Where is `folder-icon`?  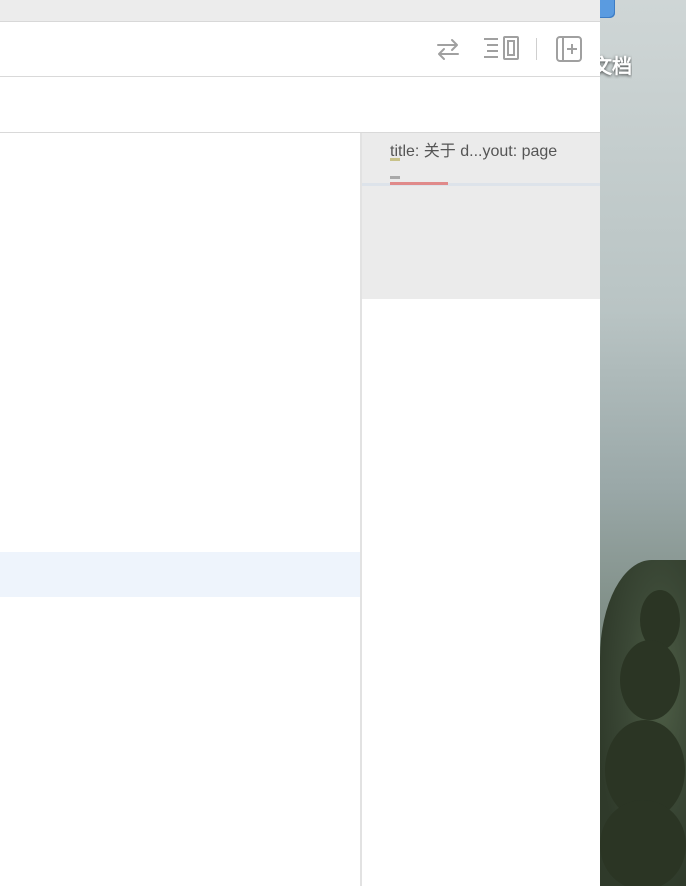
folder-icon is located at coordinates (607, 9).